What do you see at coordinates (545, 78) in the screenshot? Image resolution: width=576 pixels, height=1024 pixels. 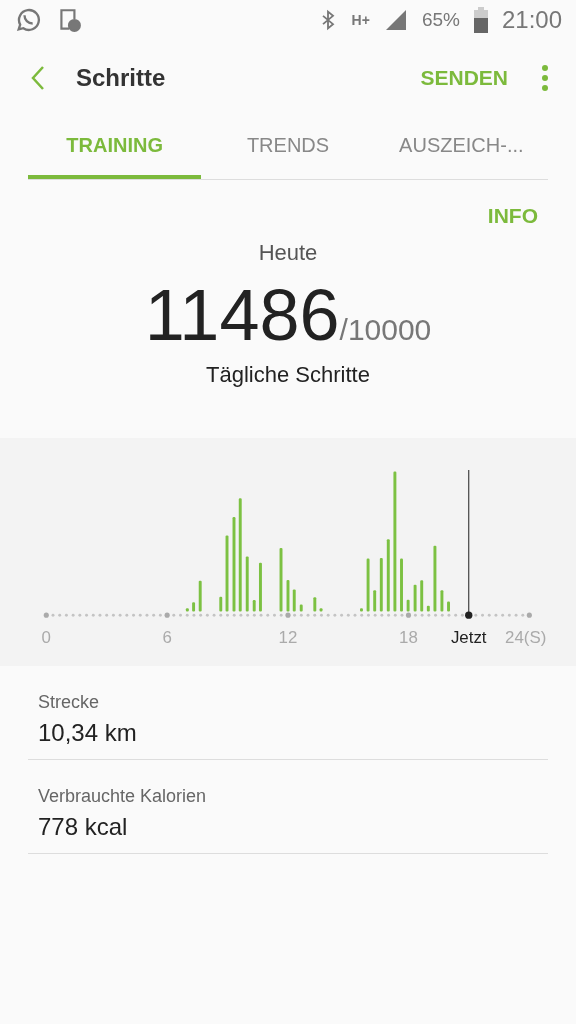 I see `more-options-icon` at bounding box center [545, 78].